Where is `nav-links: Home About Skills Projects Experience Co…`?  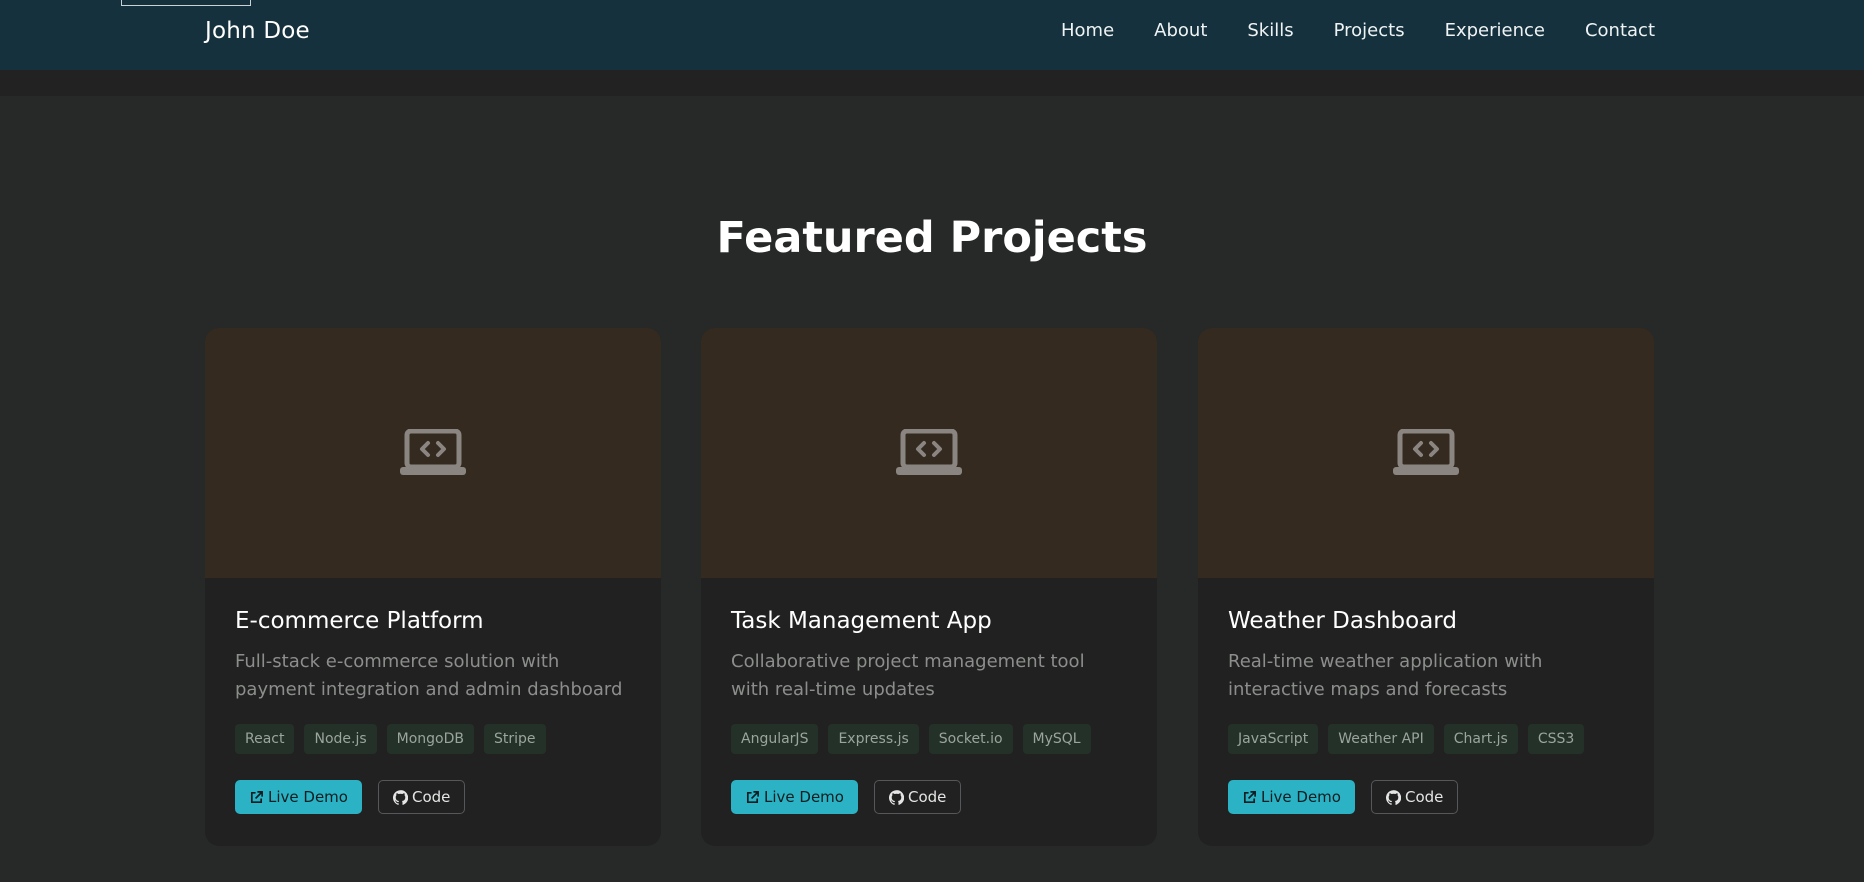 nav-links: Home About Skills Projects Experience Co… is located at coordinates (1358, 30).